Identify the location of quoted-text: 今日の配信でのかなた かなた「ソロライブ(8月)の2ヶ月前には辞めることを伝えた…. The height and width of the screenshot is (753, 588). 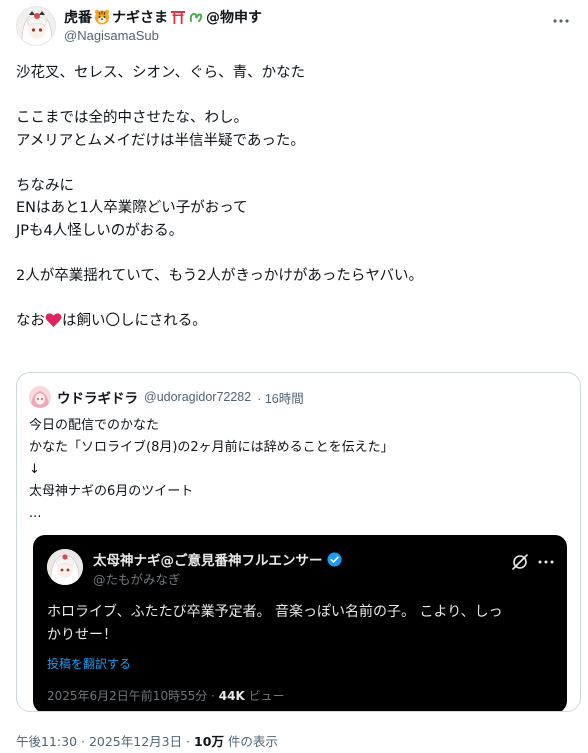
(211, 470).